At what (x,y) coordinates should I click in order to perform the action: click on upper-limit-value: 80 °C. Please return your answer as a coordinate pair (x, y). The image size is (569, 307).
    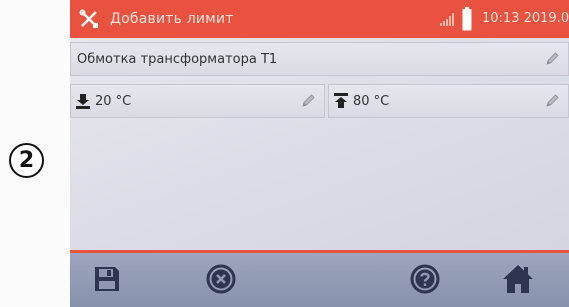
    Looking at the image, I should click on (371, 101).